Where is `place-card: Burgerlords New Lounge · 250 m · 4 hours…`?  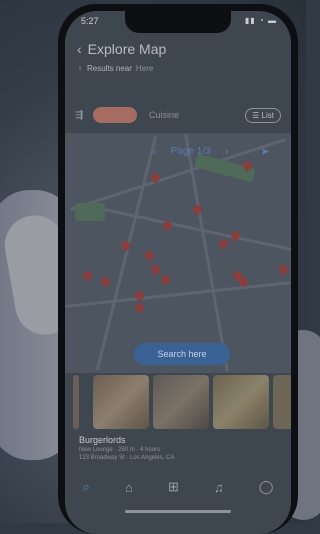 place-card: Burgerlords New Lounge · 250 m · 4 hours… is located at coordinates (180, 448).